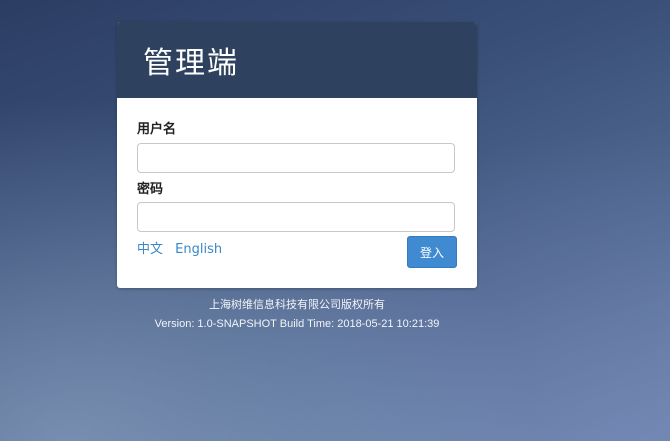 The height and width of the screenshot is (441, 670). What do you see at coordinates (297, 304) in the screenshot?
I see `footer-copyright: 上海树维信息科技有限公司版权所有` at bounding box center [297, 304].